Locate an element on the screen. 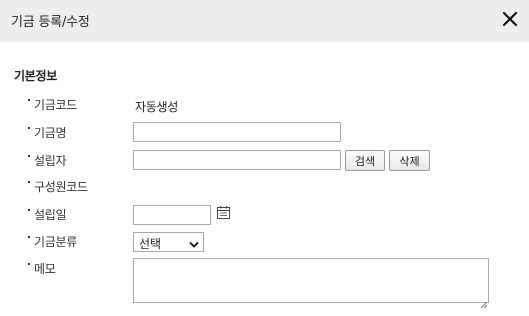 The image size is (529, 316). calendar-icon is located at coordinates (223, 212).